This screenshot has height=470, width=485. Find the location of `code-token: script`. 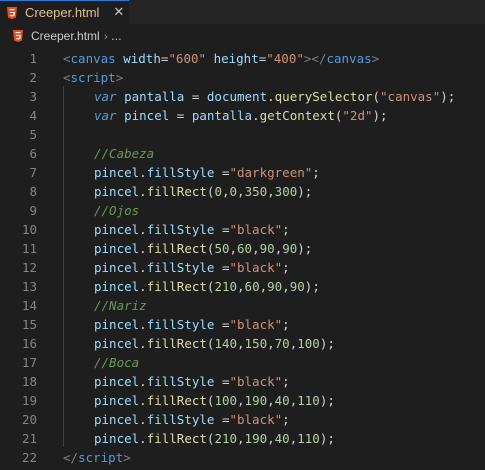

code-token: script is located at coordinates (93, 77).